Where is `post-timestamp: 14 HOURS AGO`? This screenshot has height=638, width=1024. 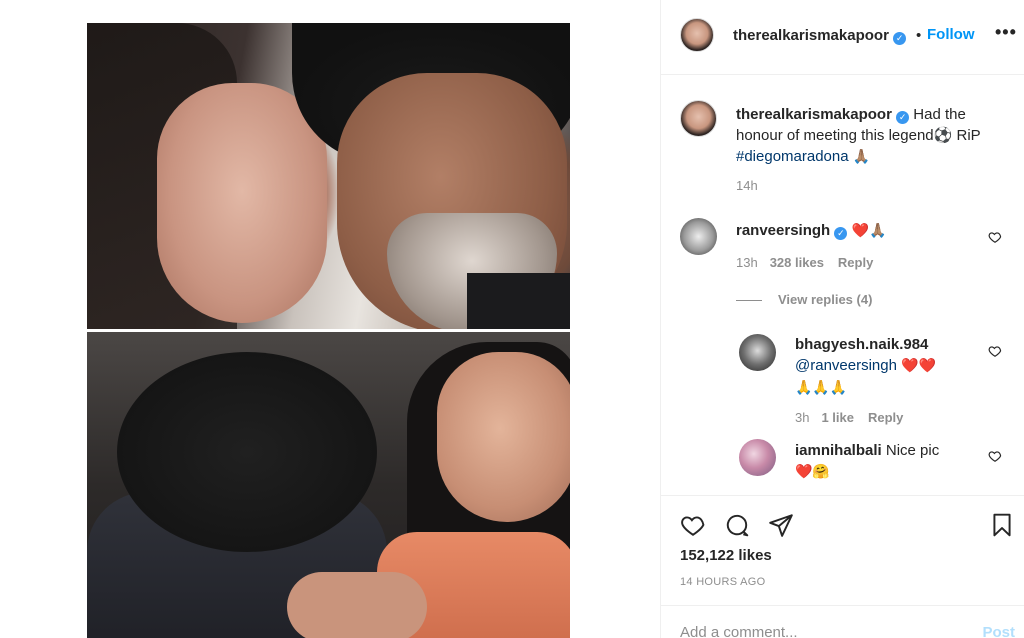 post-timestamp: 14 HOURS AGO is located at coordinates (723, 582).